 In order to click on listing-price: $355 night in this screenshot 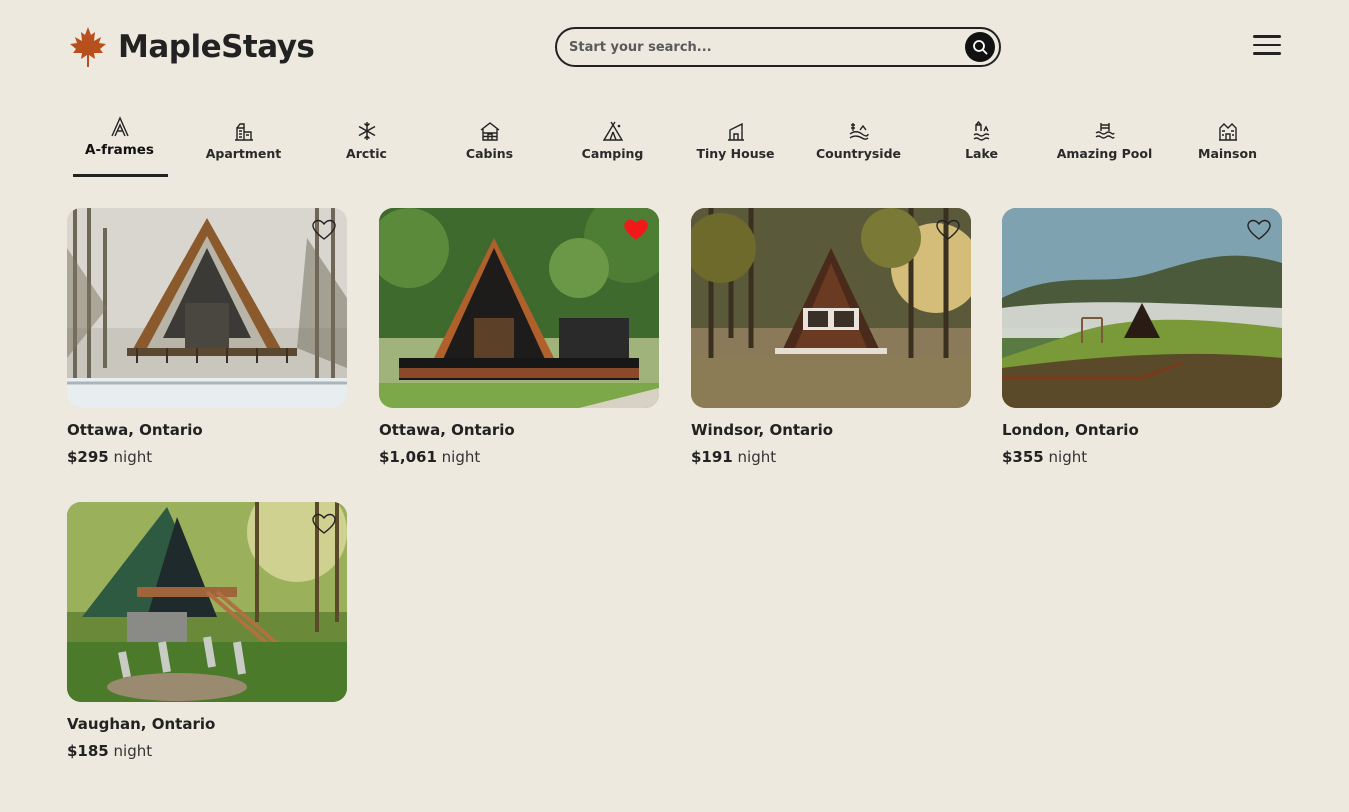, I will do `click(1142, 457)`.